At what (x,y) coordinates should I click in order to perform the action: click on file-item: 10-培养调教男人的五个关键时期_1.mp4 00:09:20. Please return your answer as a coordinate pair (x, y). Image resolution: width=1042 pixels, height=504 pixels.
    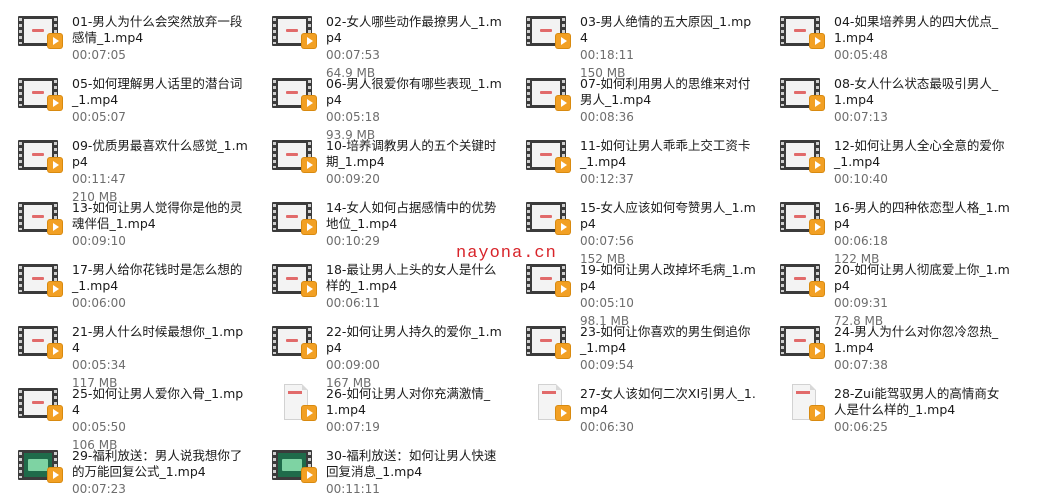
    Looking at the image, I should click on (379, 158).